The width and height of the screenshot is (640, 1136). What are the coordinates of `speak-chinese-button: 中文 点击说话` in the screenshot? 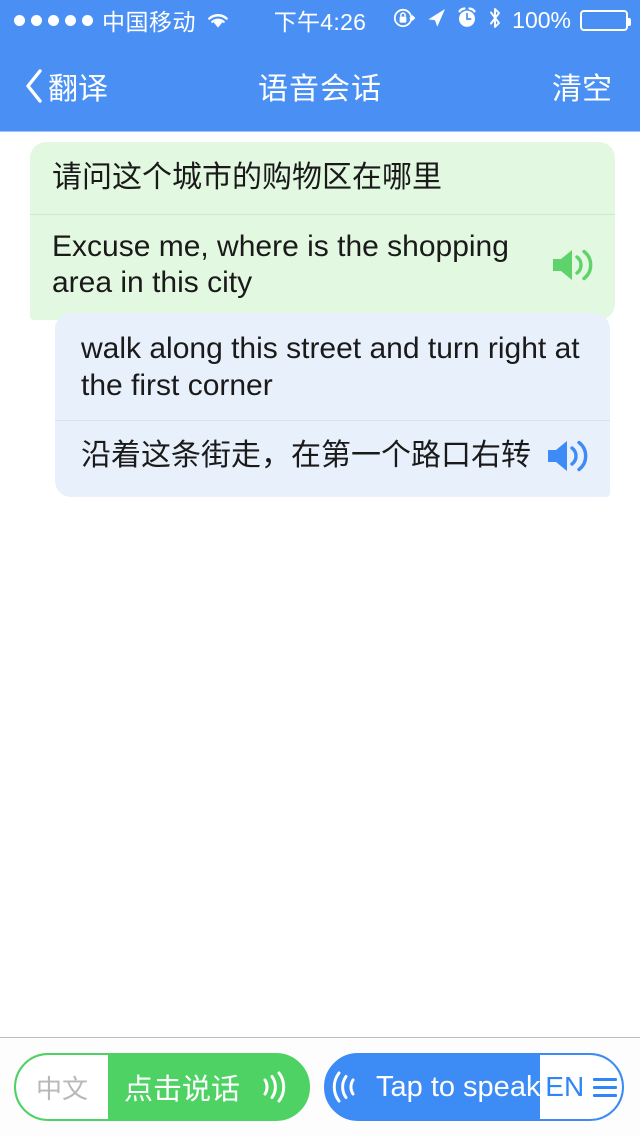 It's located at (162, 1087).